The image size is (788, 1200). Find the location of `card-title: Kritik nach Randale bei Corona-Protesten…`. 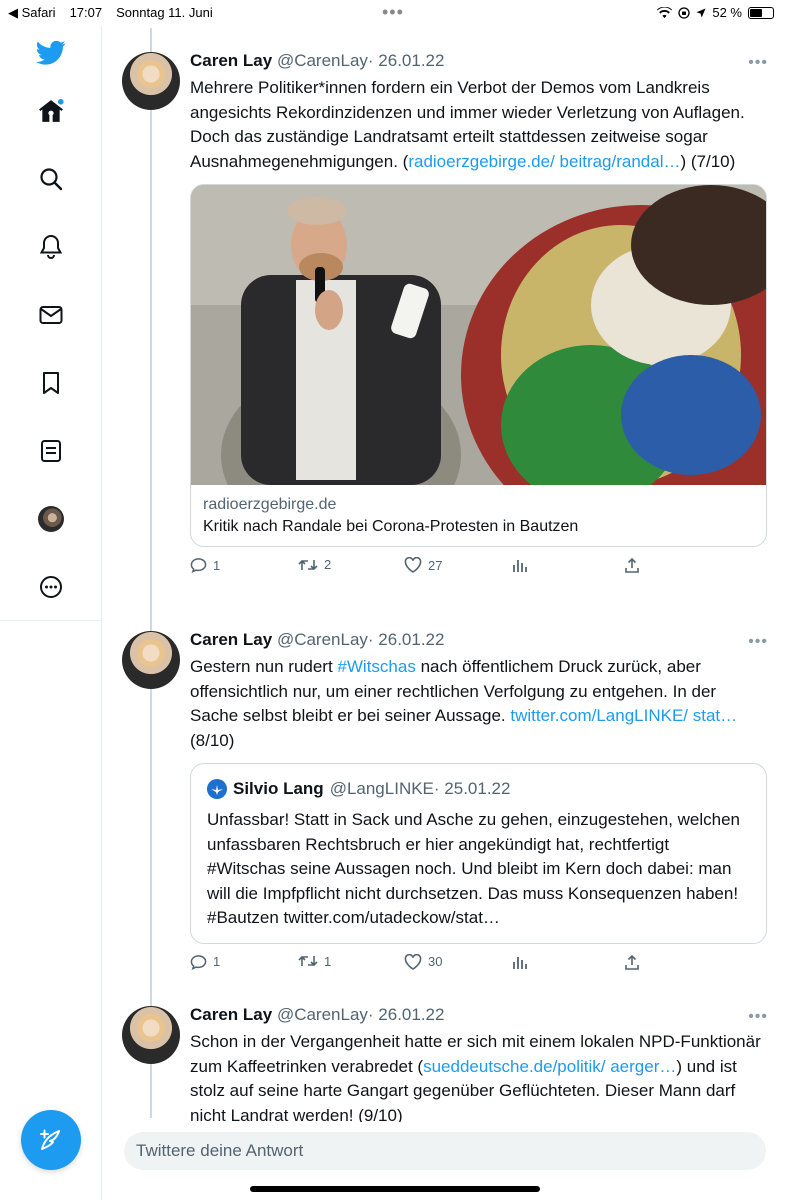

card-title: Kritik nach Randale bei Corona-Protesten… is located at coordinates (391, 526).